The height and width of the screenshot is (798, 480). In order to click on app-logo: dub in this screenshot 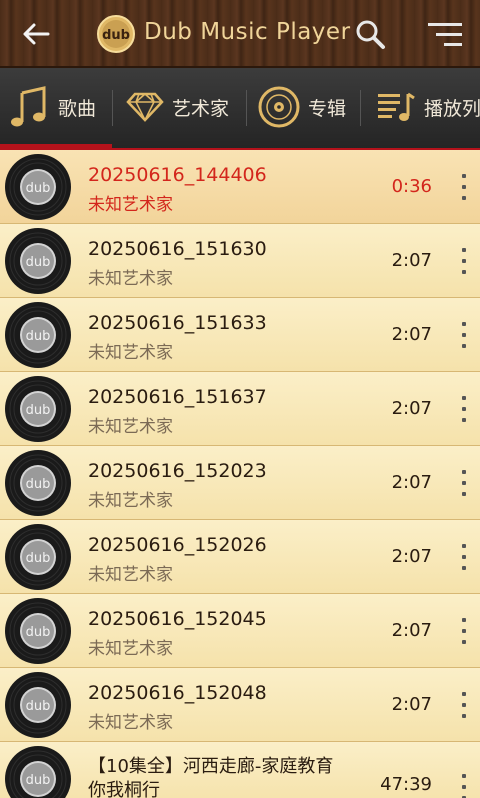, I will do `click(116, 34)`.